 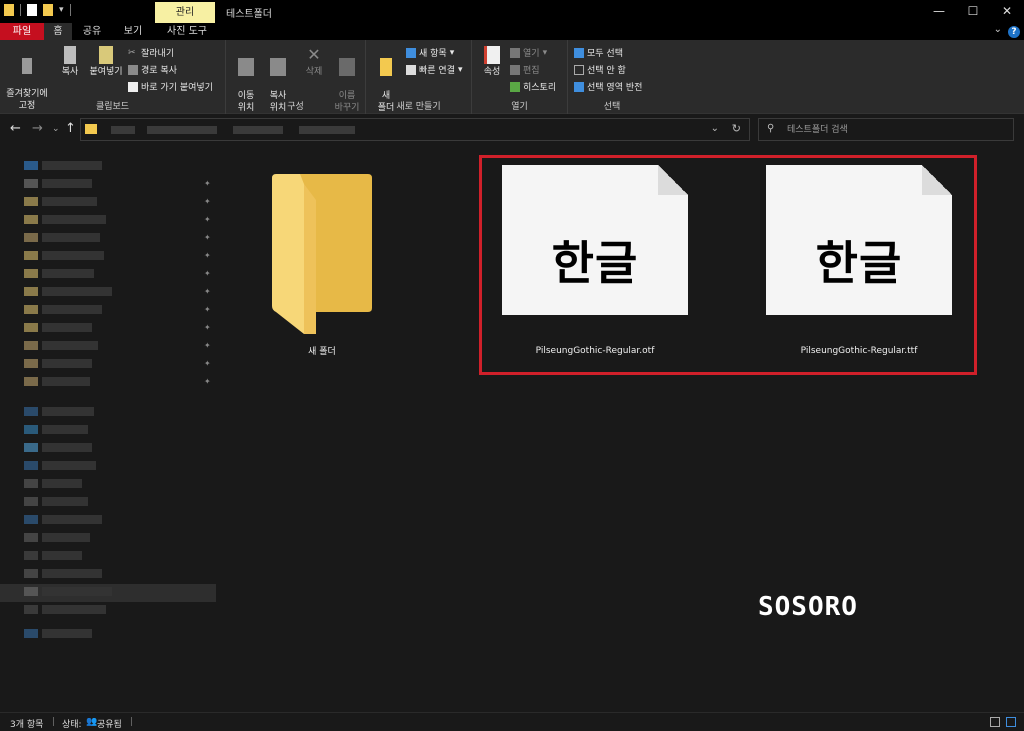 I want to click on details-view-icon, so click(x=995, y=722).